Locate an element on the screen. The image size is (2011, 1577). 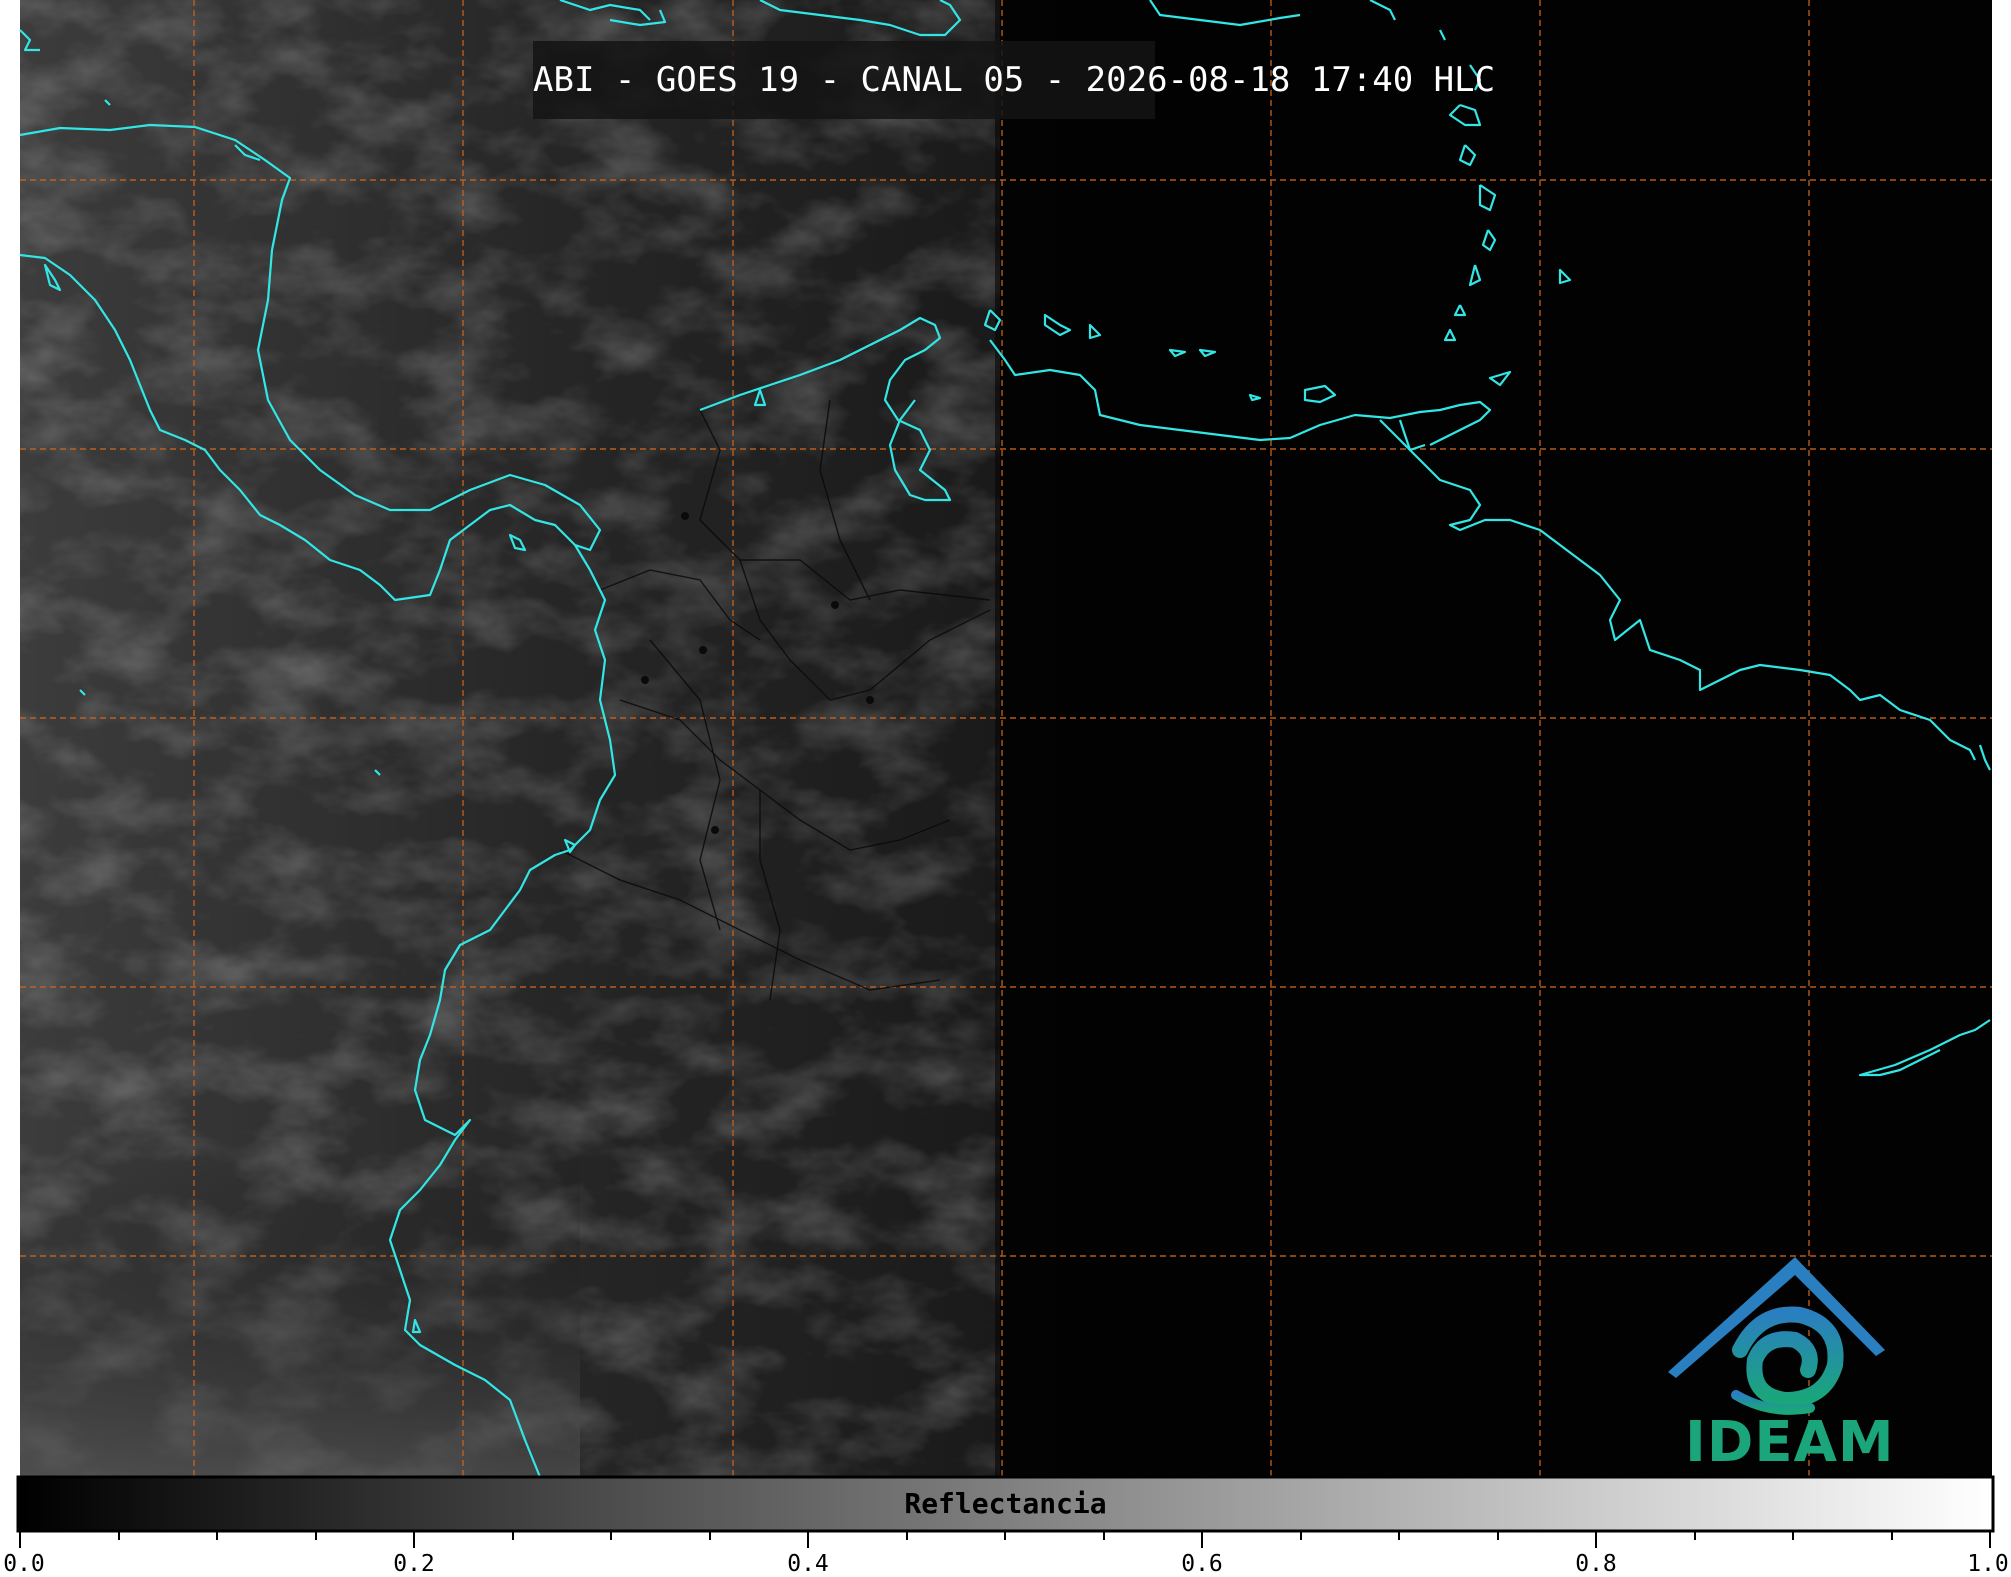
ideam-logo-text: IDEAM is located at coordinates (1790, 1442).